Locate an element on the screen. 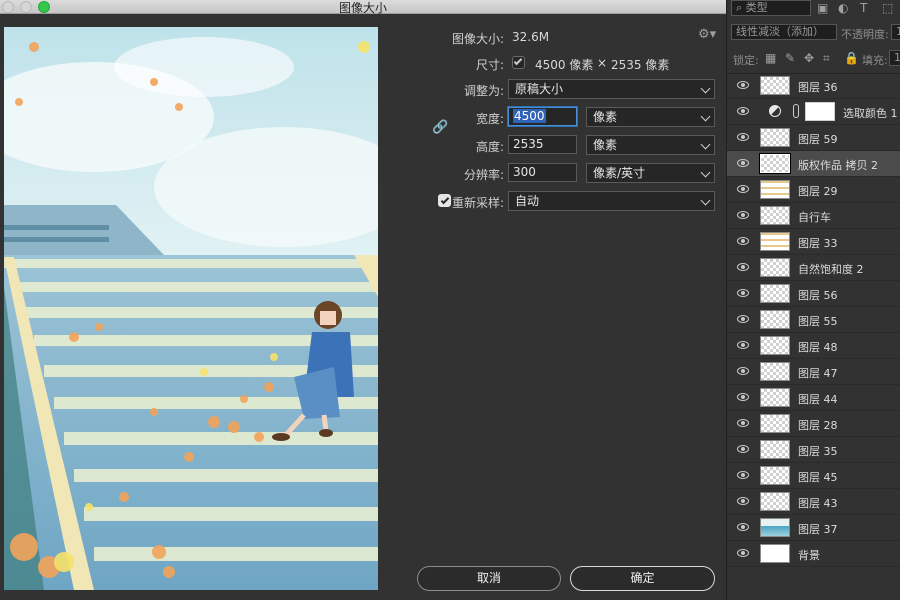  resample-checkbox is located at coordinates (444, 200).